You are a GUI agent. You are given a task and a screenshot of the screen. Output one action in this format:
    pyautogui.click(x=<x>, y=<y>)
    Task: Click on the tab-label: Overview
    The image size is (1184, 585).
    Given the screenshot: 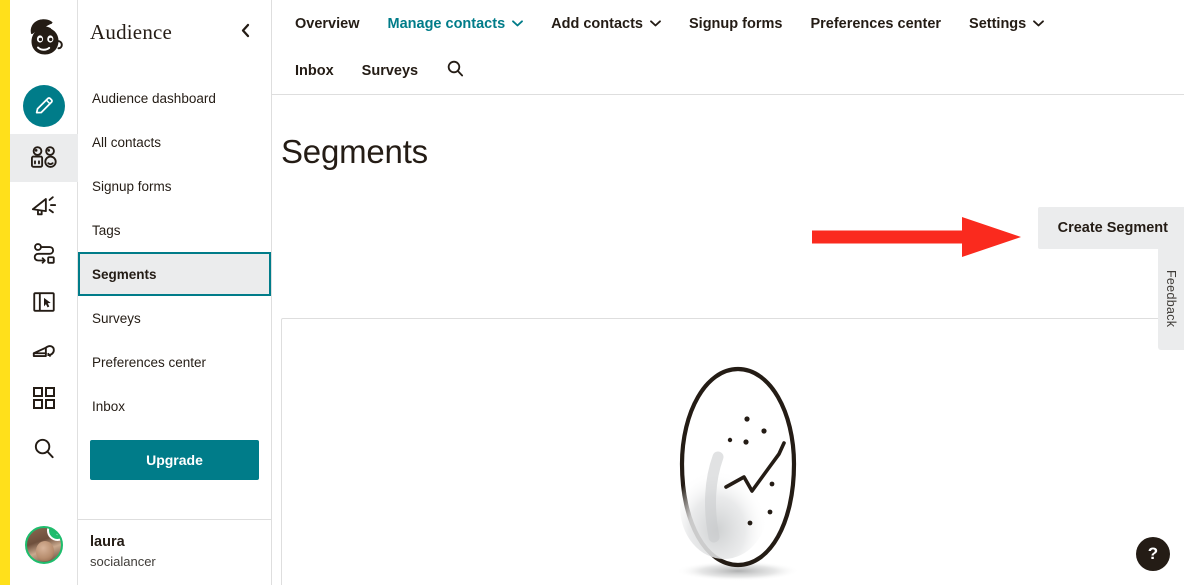 What is the action you would take?
    pyautogui.click(x=327, y=24)
    